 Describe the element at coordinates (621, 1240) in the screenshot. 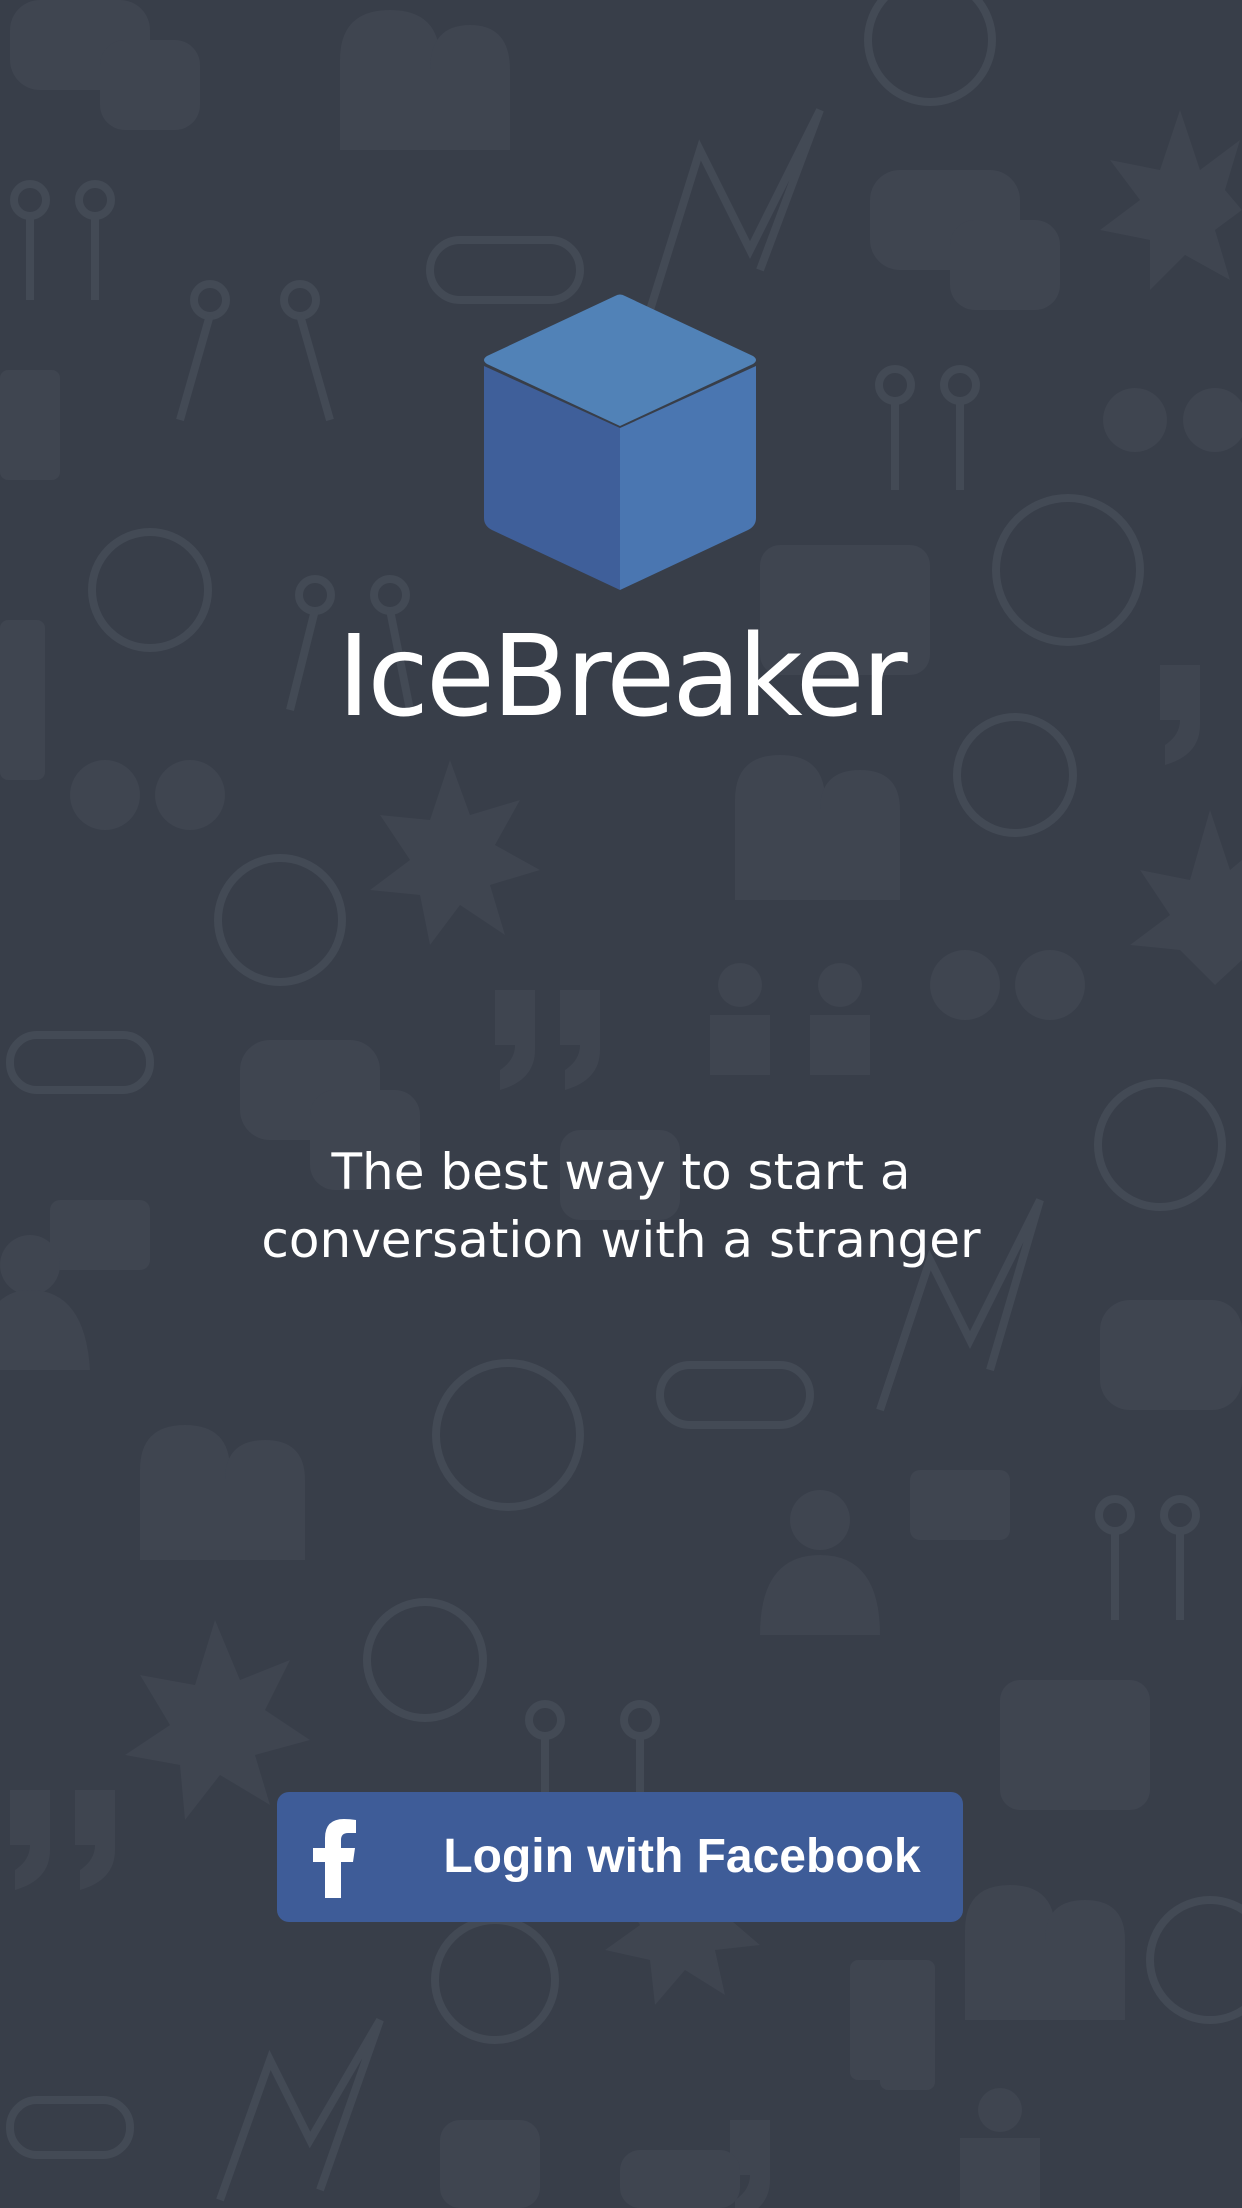

I see `tagline-line-2: conversation with a stranger` at that location.